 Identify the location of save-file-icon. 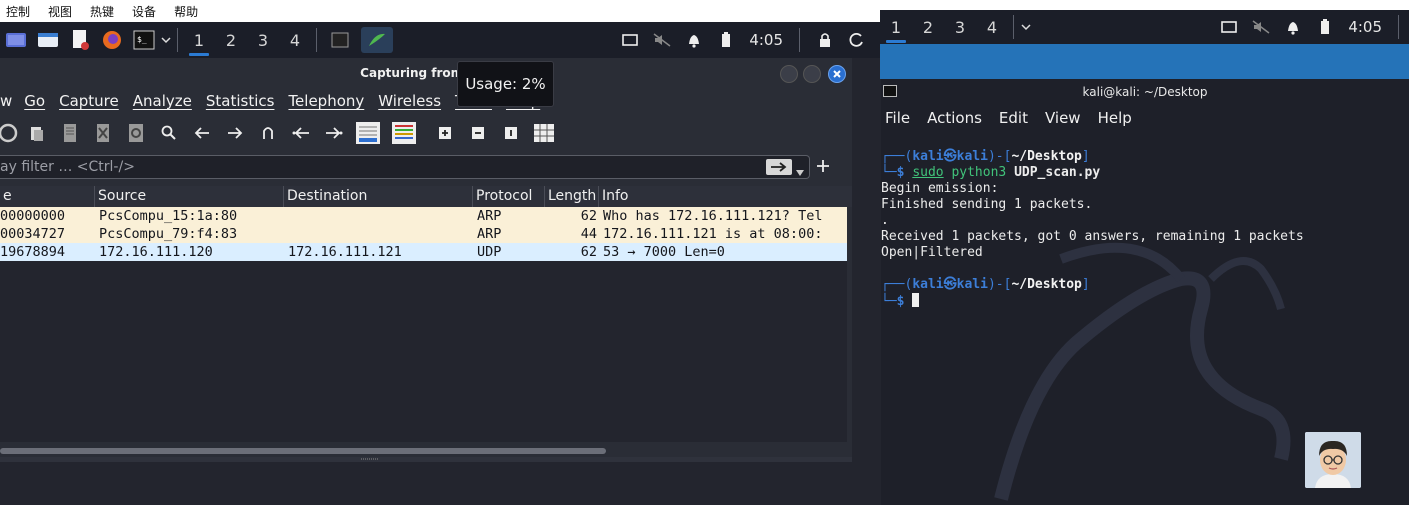
(69, 133).